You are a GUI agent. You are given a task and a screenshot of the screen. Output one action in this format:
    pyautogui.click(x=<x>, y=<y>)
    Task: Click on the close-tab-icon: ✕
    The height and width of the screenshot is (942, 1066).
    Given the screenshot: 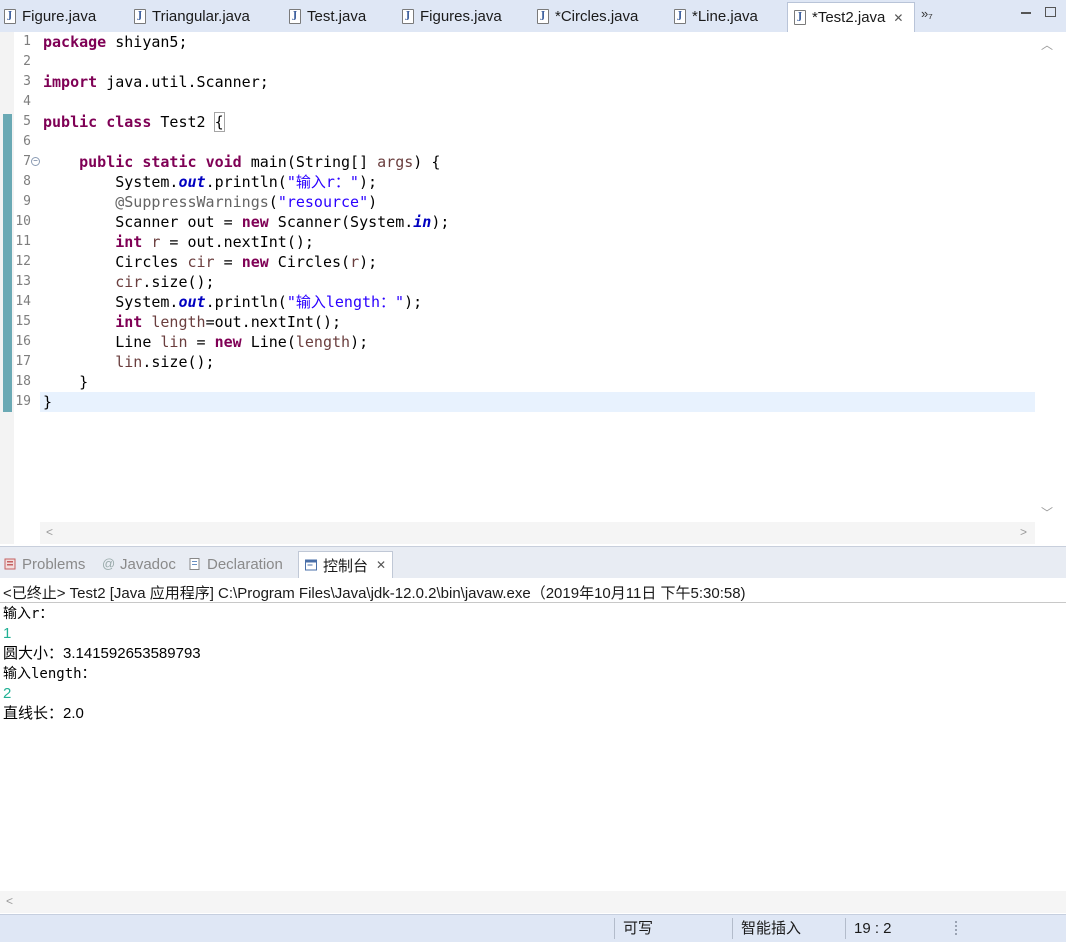 What is the action you would take?
    pyautogui.click(x=898, y=18)
    